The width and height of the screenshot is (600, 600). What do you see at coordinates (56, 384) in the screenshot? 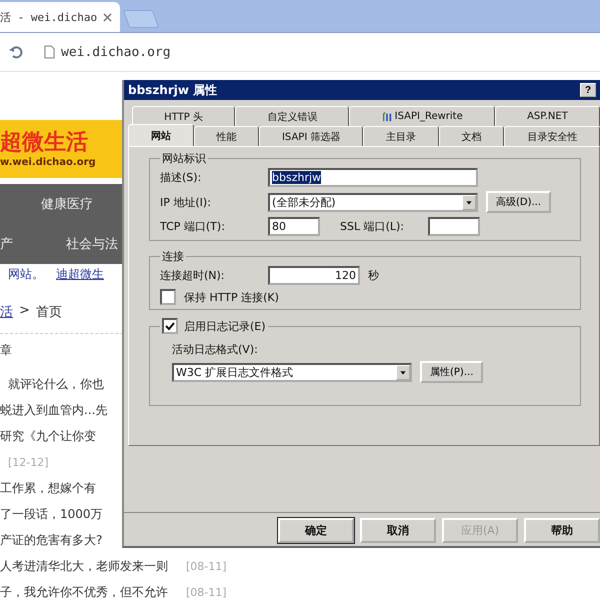
I see `article-link: 就评论什么，你也` at bounding box center [56, 384].